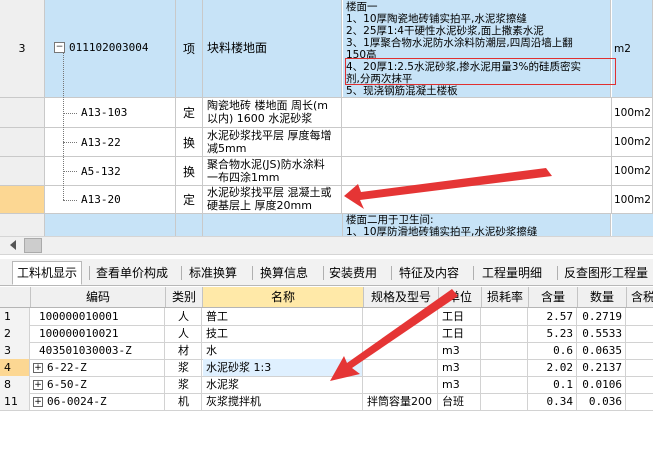  Describe the element at coordinates (15, 367) in the screenshot. I see `row-number: 4` at that location.